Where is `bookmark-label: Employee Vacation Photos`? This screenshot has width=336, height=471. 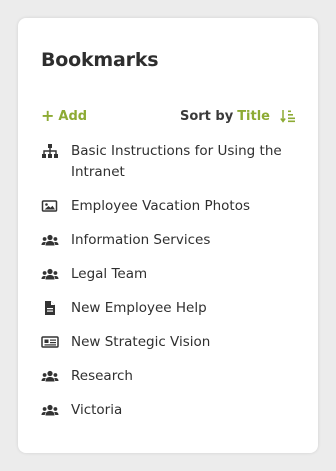 bookmark-label: Employee Vacation Photos is located at coordinates (161, 206).